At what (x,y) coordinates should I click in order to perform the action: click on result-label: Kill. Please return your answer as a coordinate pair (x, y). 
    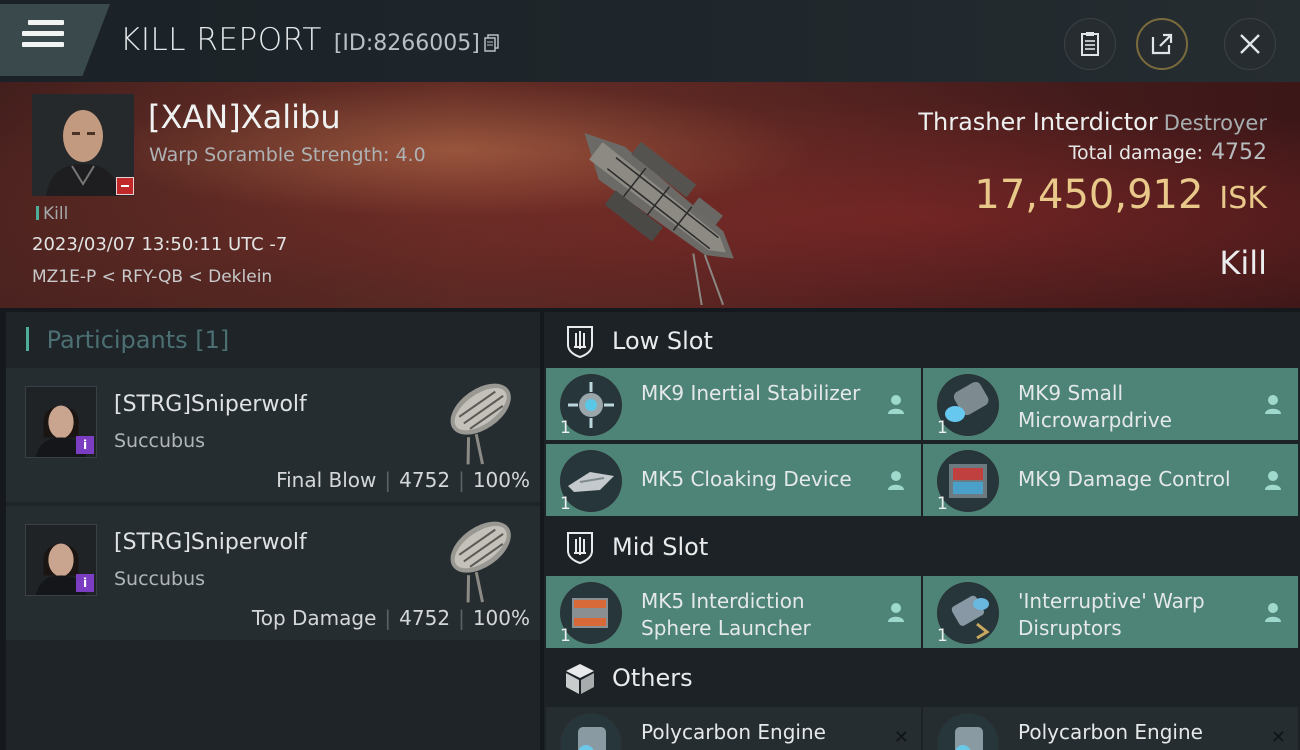
    Looking at the image, I should click on (1243, 263).